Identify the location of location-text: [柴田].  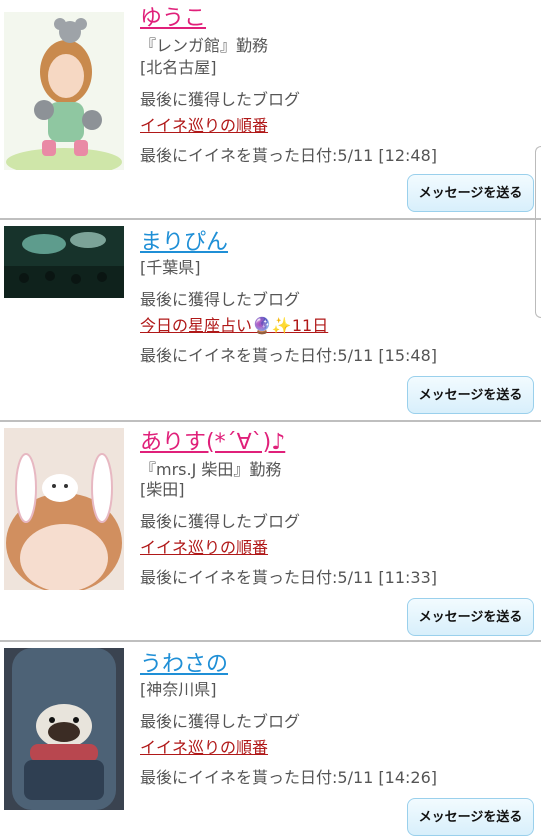
(162, 489).